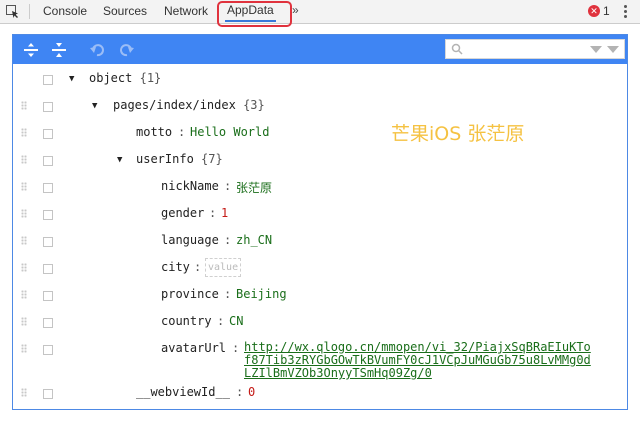  Describe the element at coordinates (236, 321) in the screenshot. I see `tree-value: CN` at that location.